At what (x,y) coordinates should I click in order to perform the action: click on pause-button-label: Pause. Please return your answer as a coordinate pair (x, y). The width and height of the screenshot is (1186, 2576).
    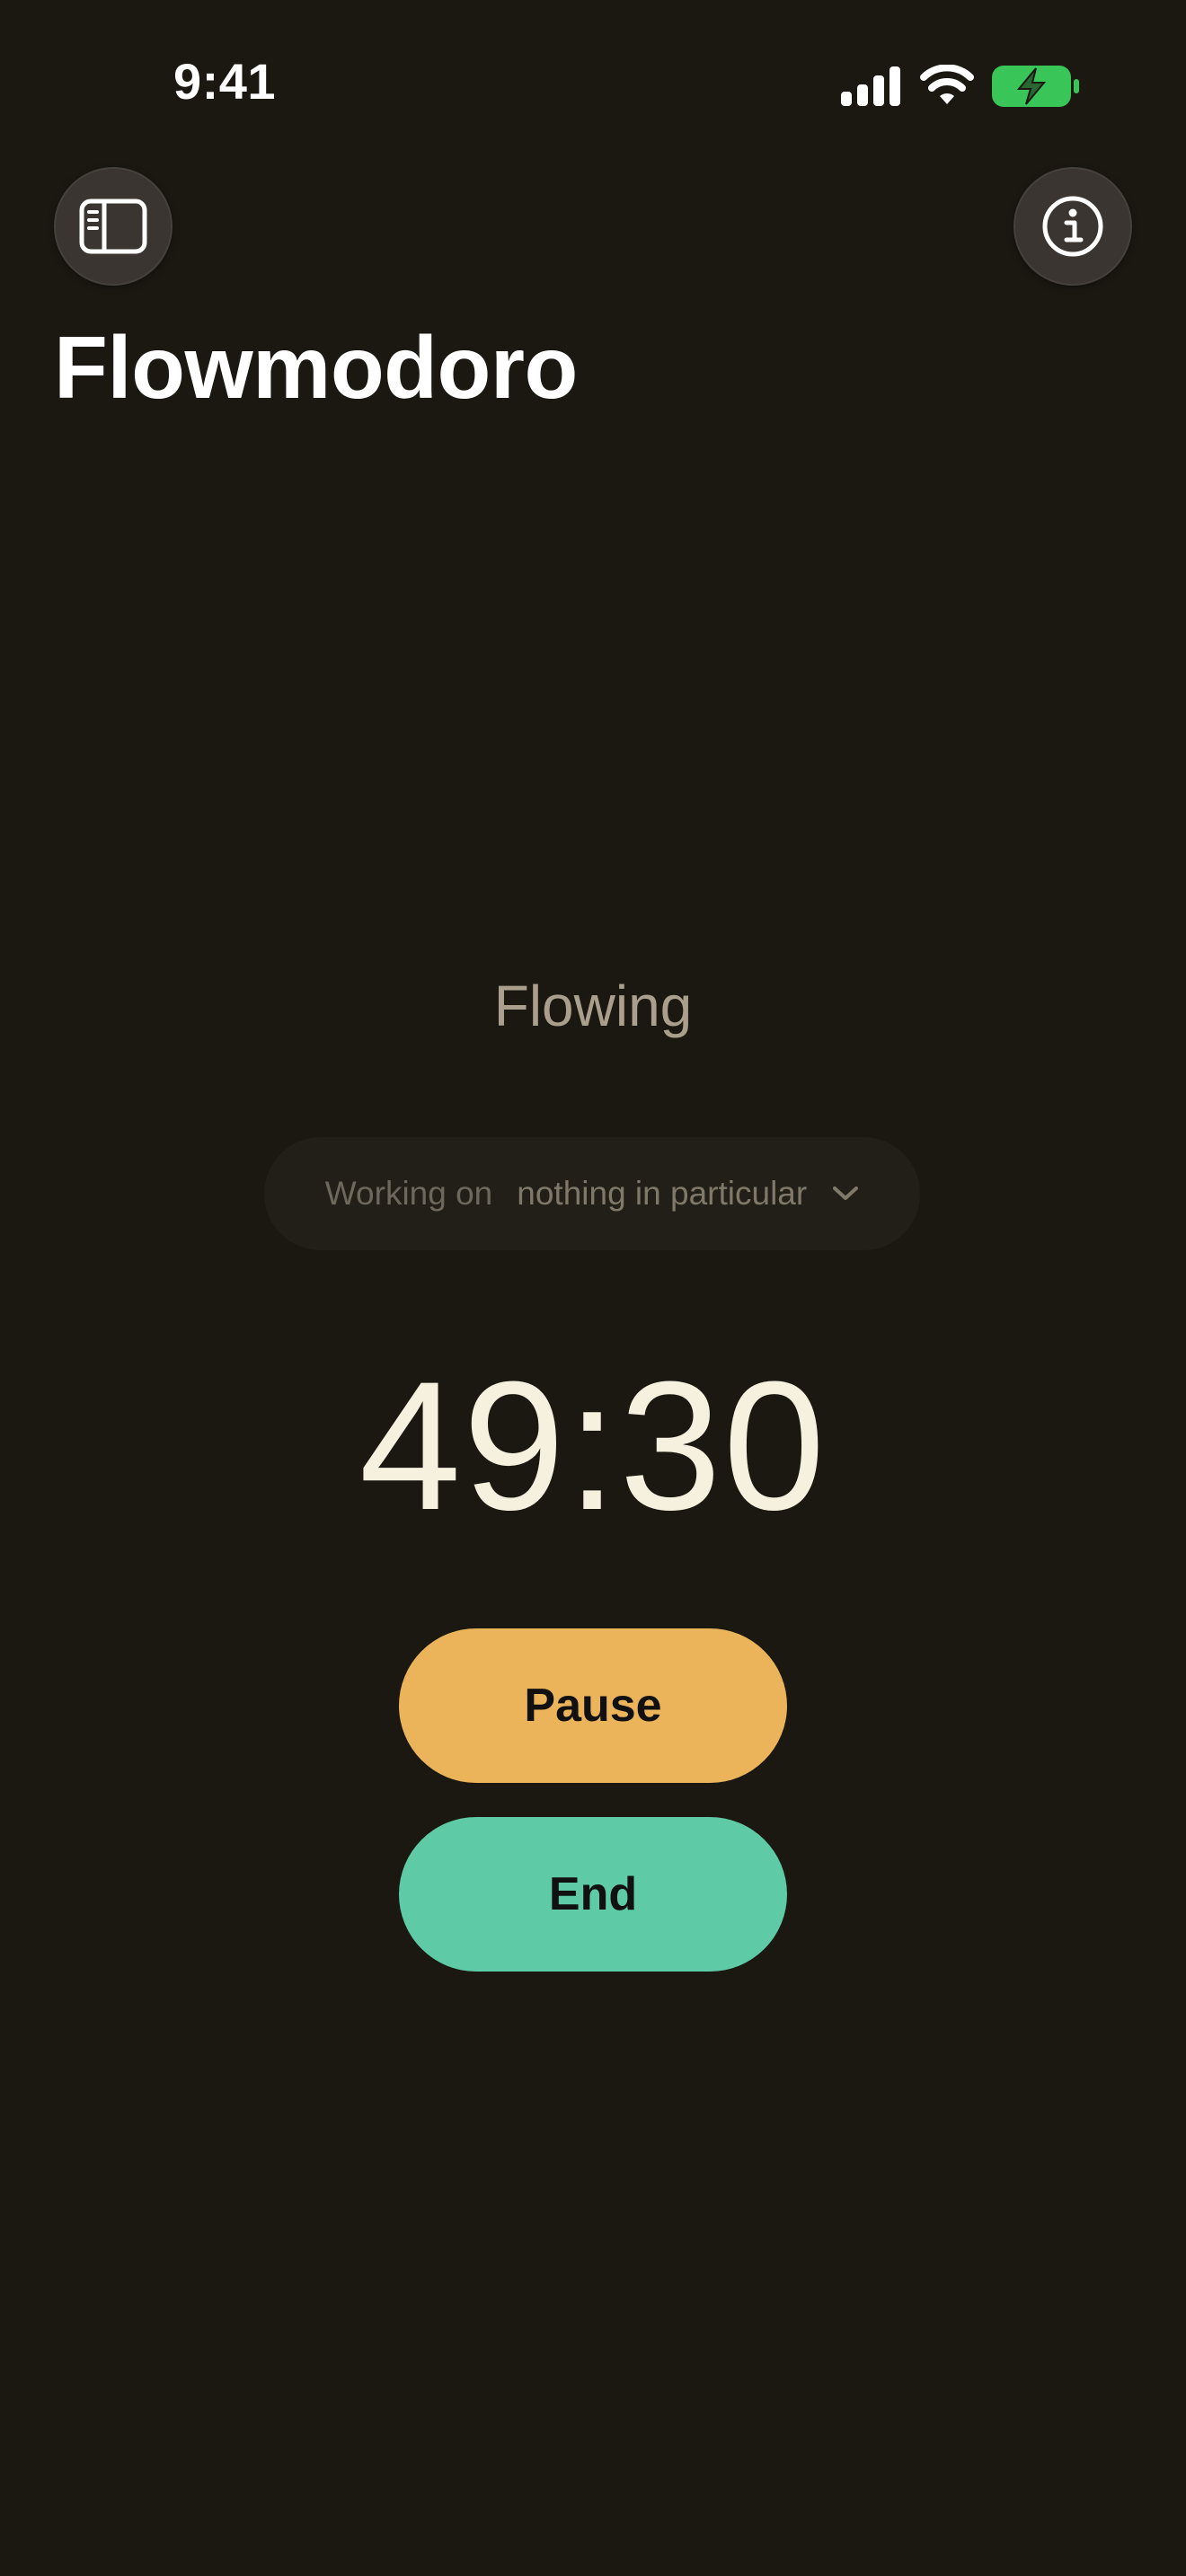
    Looking at the image, I should click on (593, 1706).